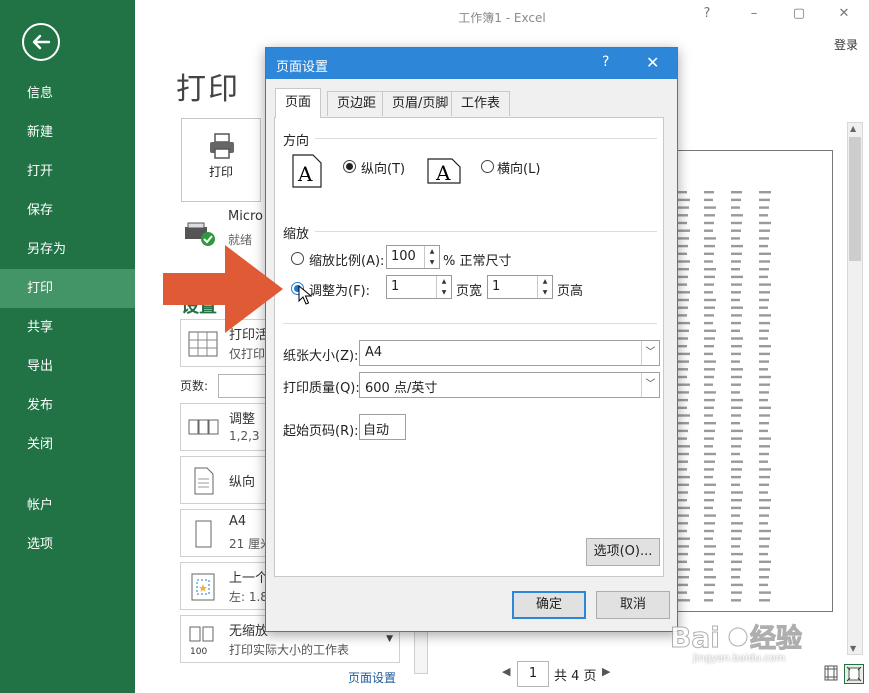 The height and width of the screenshot is (693, 869). What do you see at coordinates (298, 103) in the screenshot?
I see `tab-page: 页面` at bounding box center [298, 103].